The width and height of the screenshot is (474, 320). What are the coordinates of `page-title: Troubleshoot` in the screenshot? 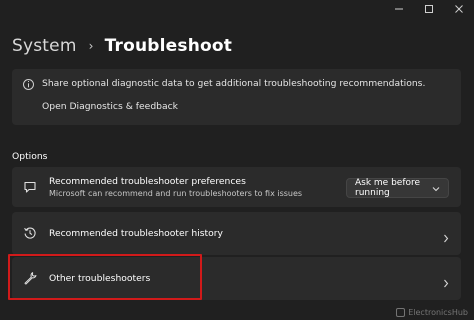 It's located at (168, 46).